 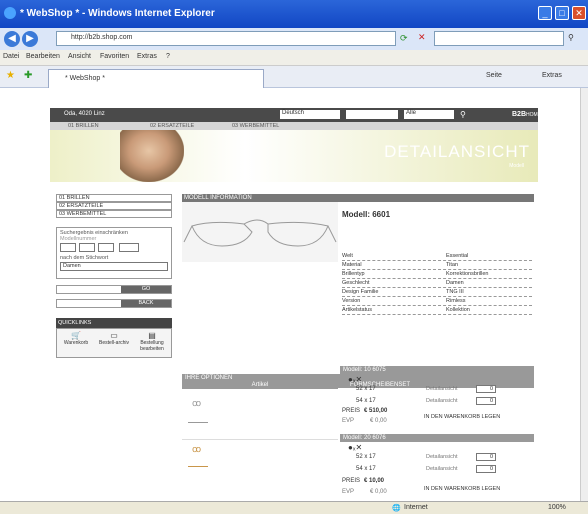 What do you see at coordinates (437, 438) in the screenshot?
I see `option-title-2: Modell: 20 6076` at bounding box center [437, 438].